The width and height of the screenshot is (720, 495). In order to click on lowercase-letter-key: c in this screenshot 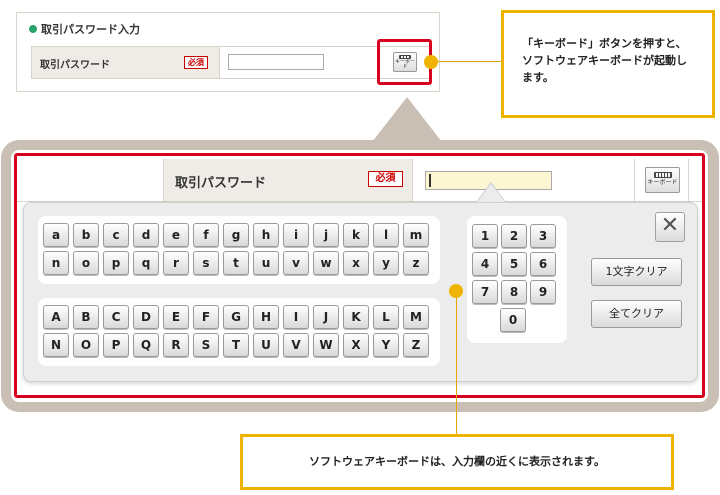, I will do `click(116, 235)`.